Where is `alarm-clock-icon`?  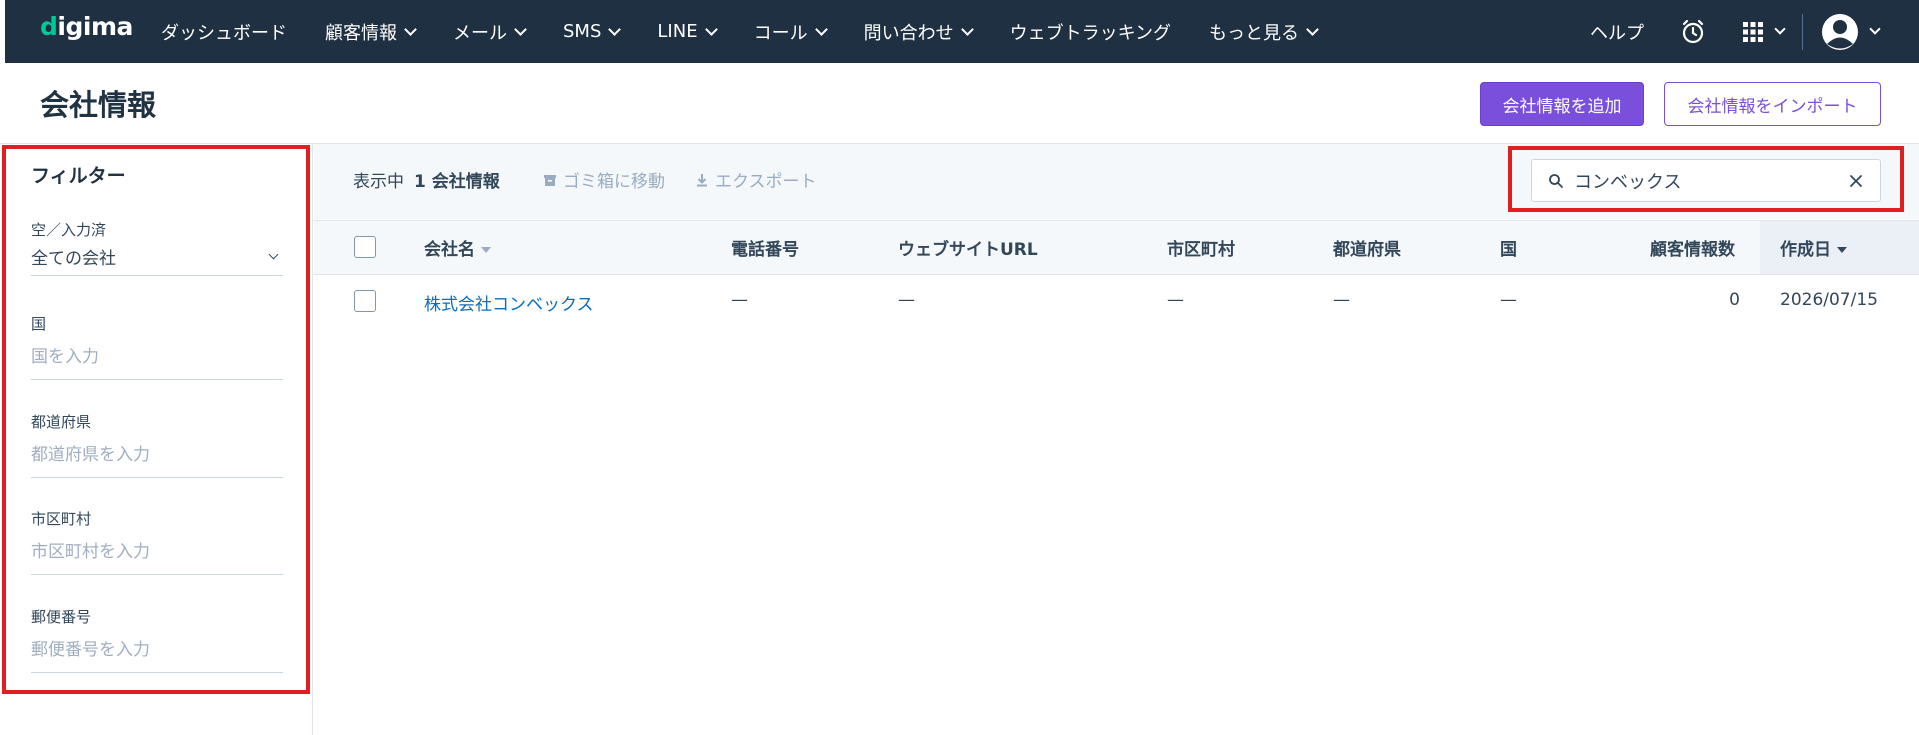 alarm-clock-icon is located at coordinates (1693, 32).